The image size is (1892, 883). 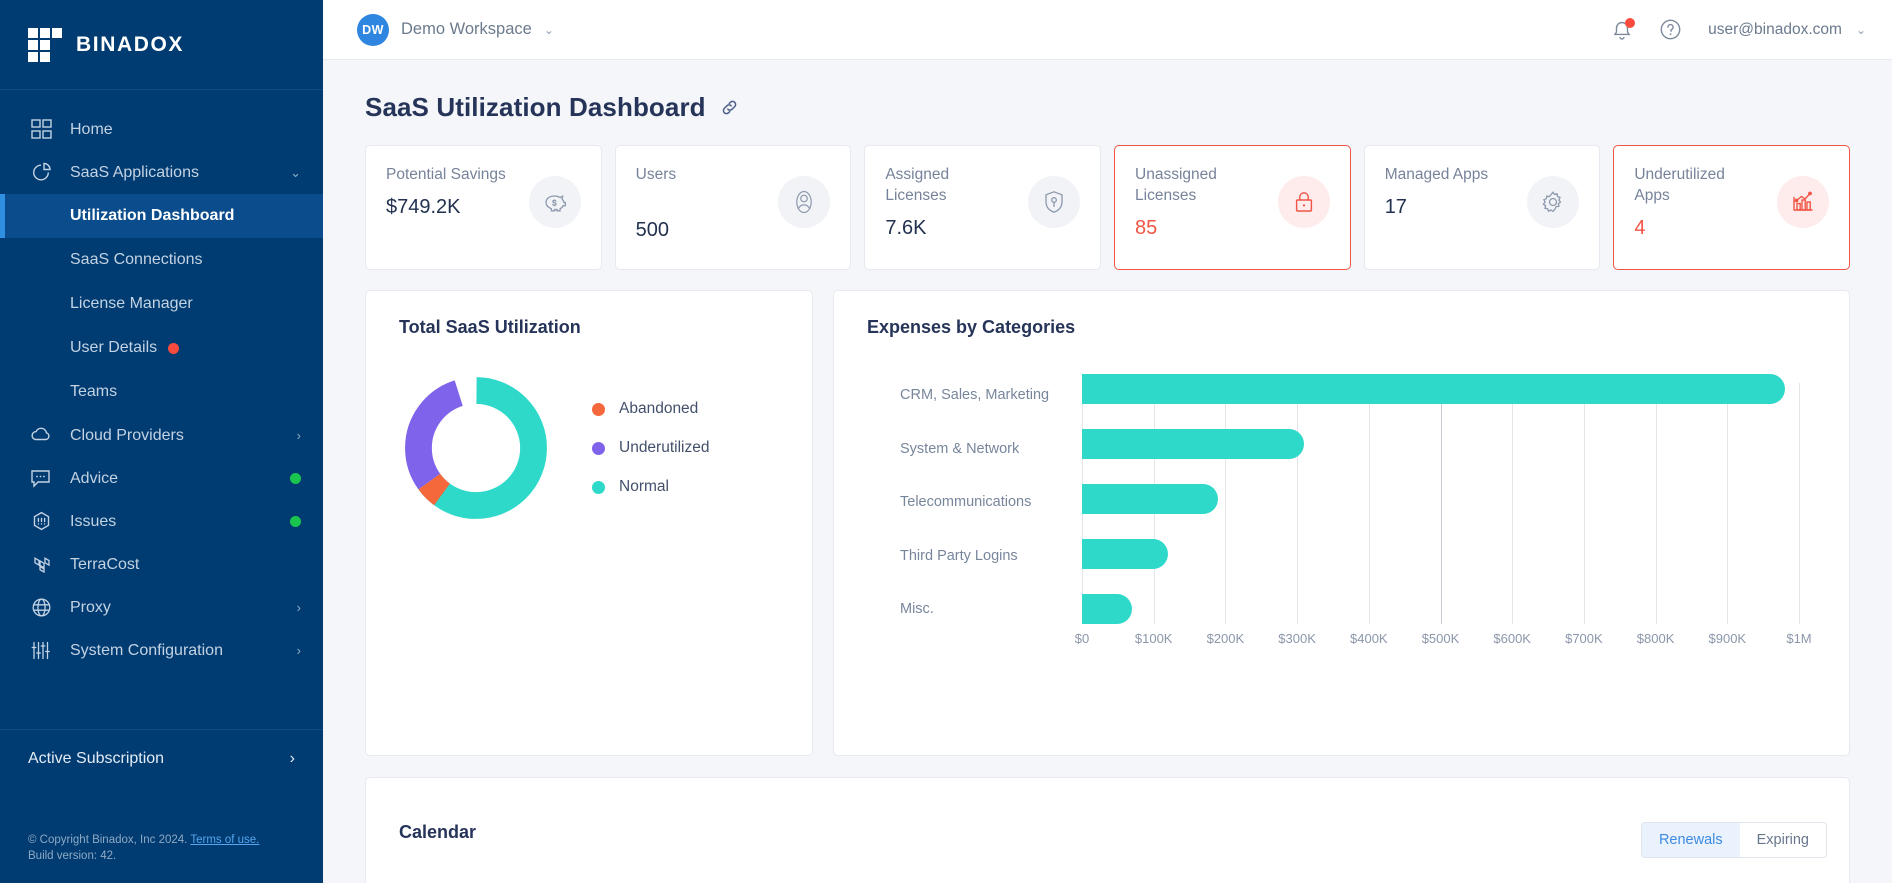 What do you see at coordinates (114, 347) in the screenshot?
I see `sidebar-subitem-label: User Details` at bounding box center [114, 347].